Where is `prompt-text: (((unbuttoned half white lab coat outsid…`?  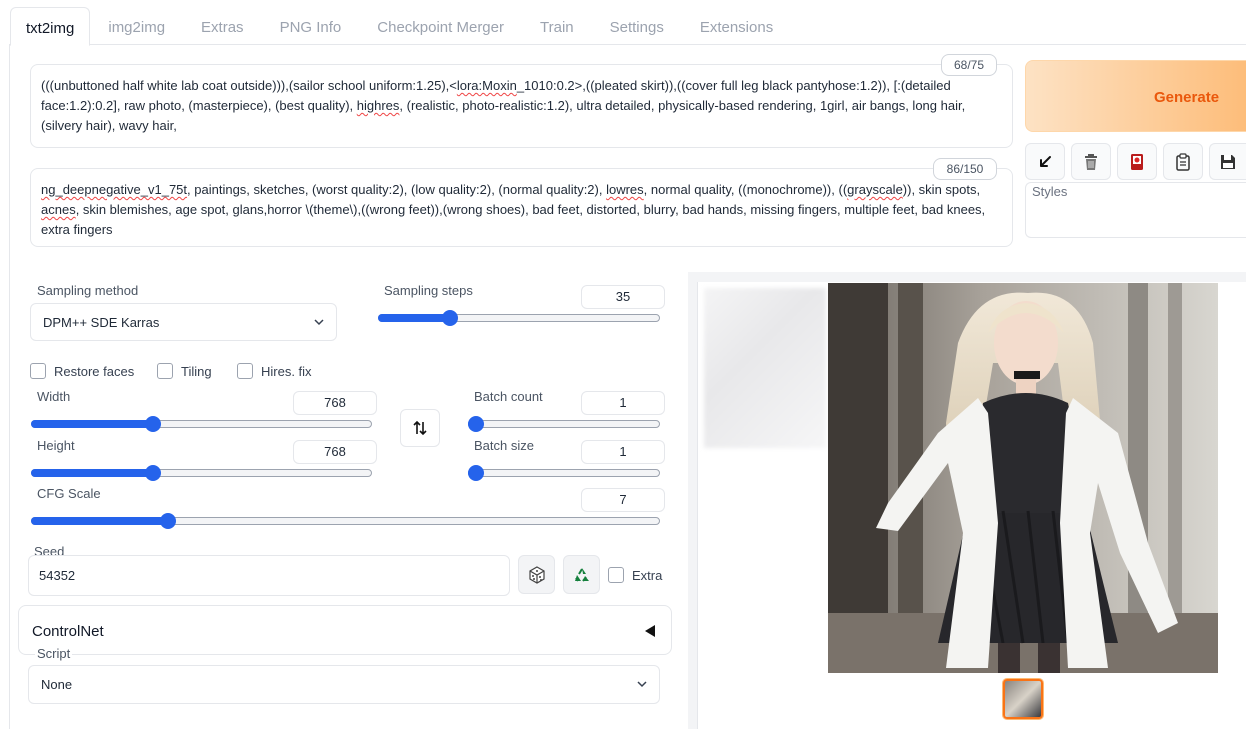 prompt-text: (((unbuttoned half white lab coat outsid… is located at coordinates (249, 85).